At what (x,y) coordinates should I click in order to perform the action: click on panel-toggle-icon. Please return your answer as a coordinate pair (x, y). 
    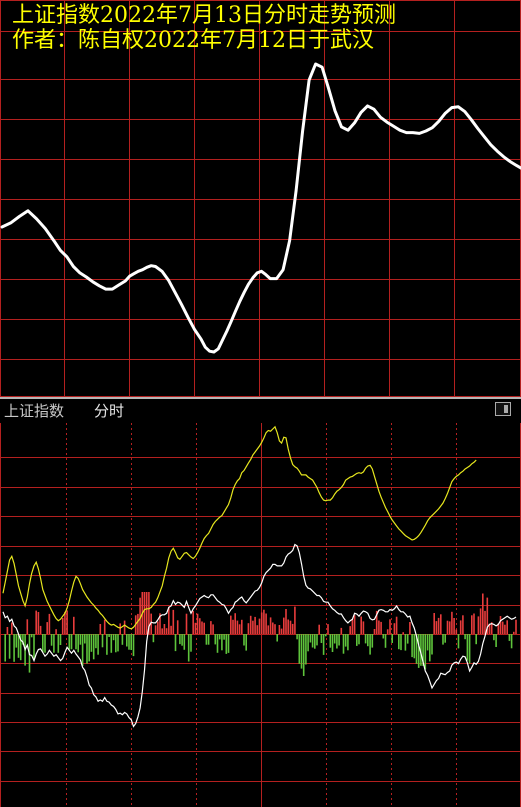
    Looking at the image, I should click on (503, 409).